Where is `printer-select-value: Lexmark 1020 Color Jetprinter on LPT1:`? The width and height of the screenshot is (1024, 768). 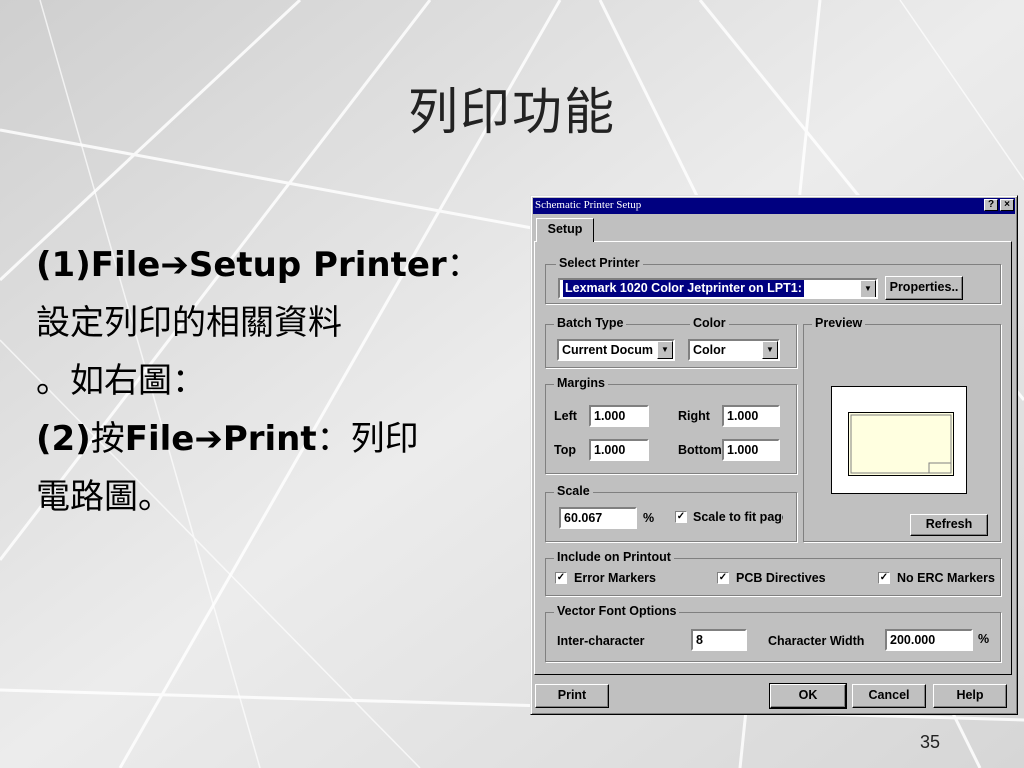
printer-select-value: Lexmark 1020 Color Jetprinter on LPT1: is located at coordinates (683, 288).